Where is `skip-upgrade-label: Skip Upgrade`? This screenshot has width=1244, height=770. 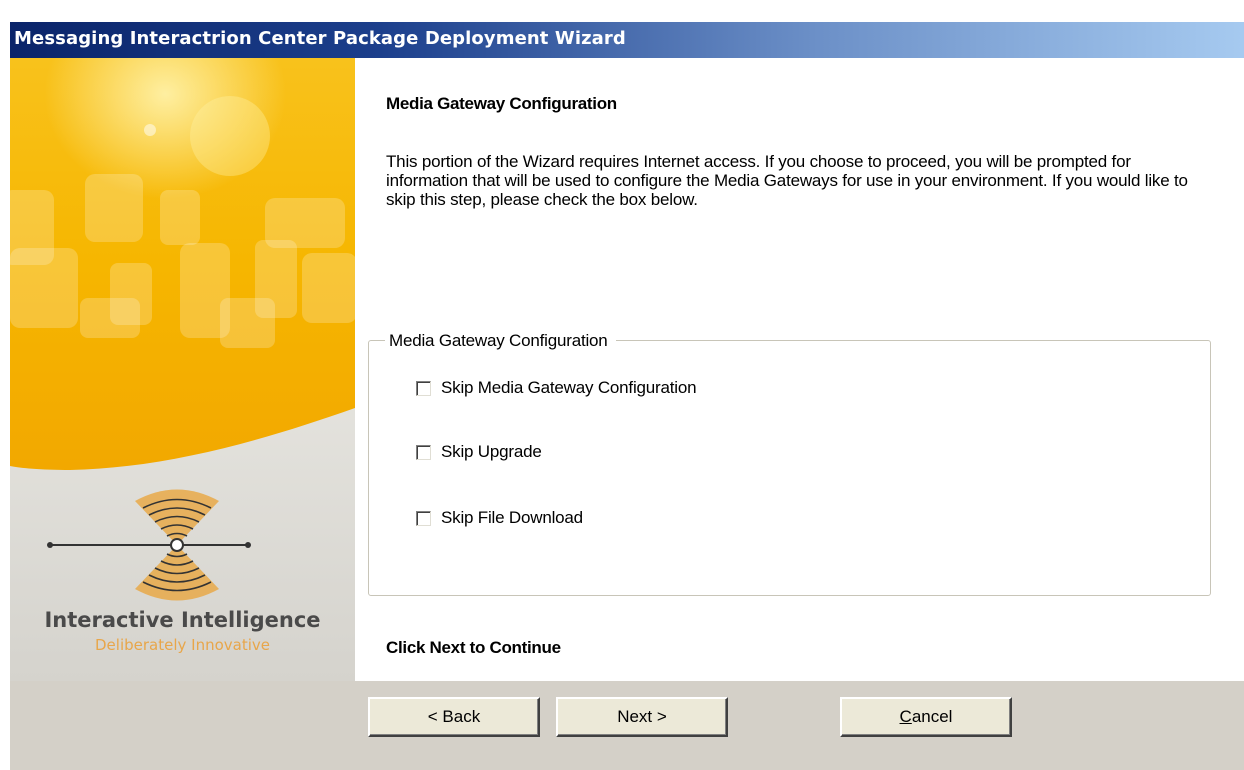 skip-upgrade-label: Skip Upgrade is located at coordinates (491, 451).